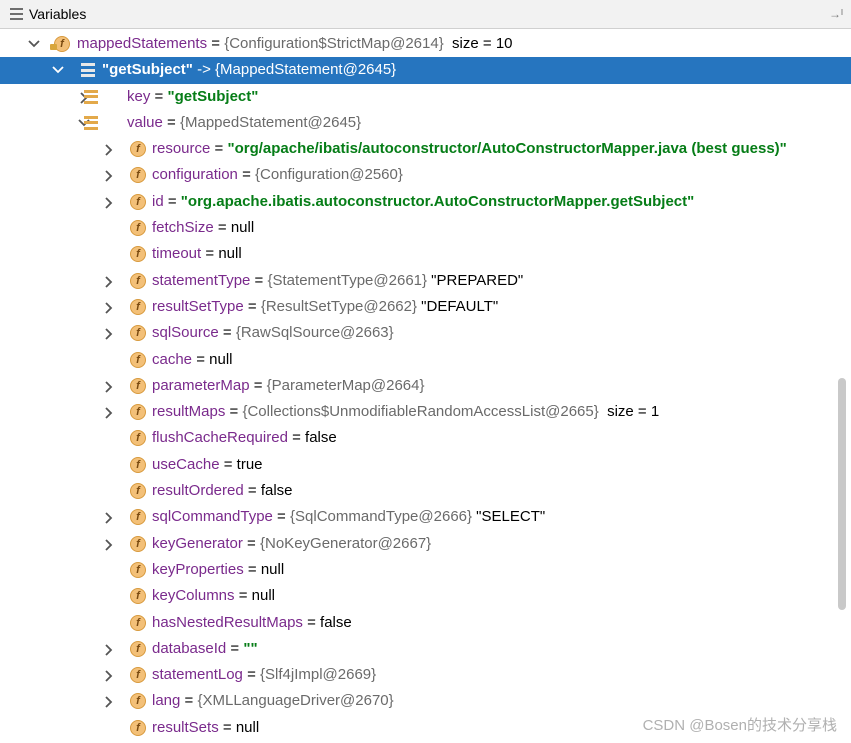 This screenshot has height=743, width=851. I want to click on tree-row-lang: f lang = {XMLLanguageDriver@2670}, so click(425, 701).